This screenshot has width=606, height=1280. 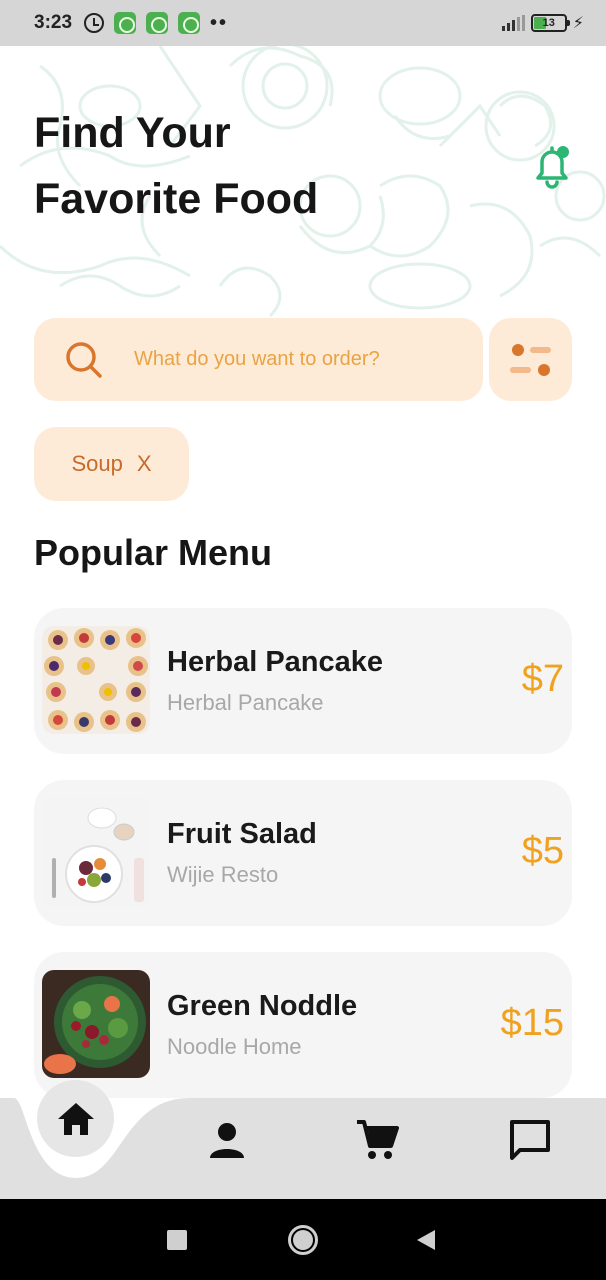 I want to click on search-bar, so click(x=258, y=359).